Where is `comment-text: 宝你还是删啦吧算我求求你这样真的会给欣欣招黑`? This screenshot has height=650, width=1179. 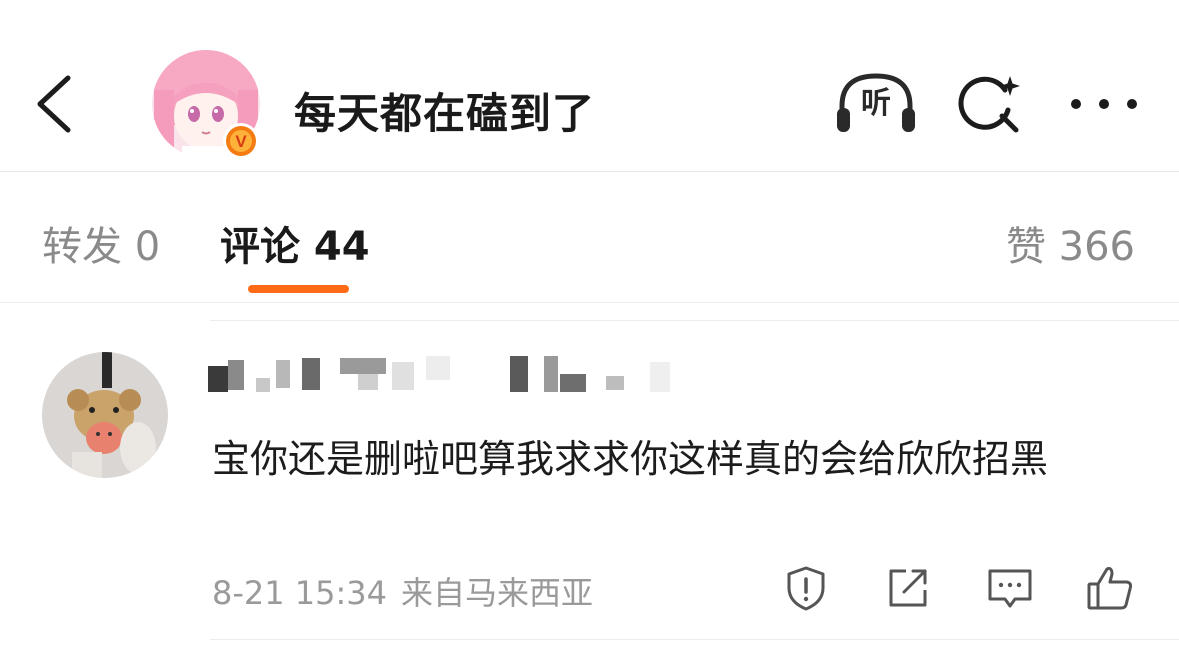 comment-text: 宝你还是删啦吧算我求求你这样真的会给欣欣招黑 is located at coordinates (630, 459).